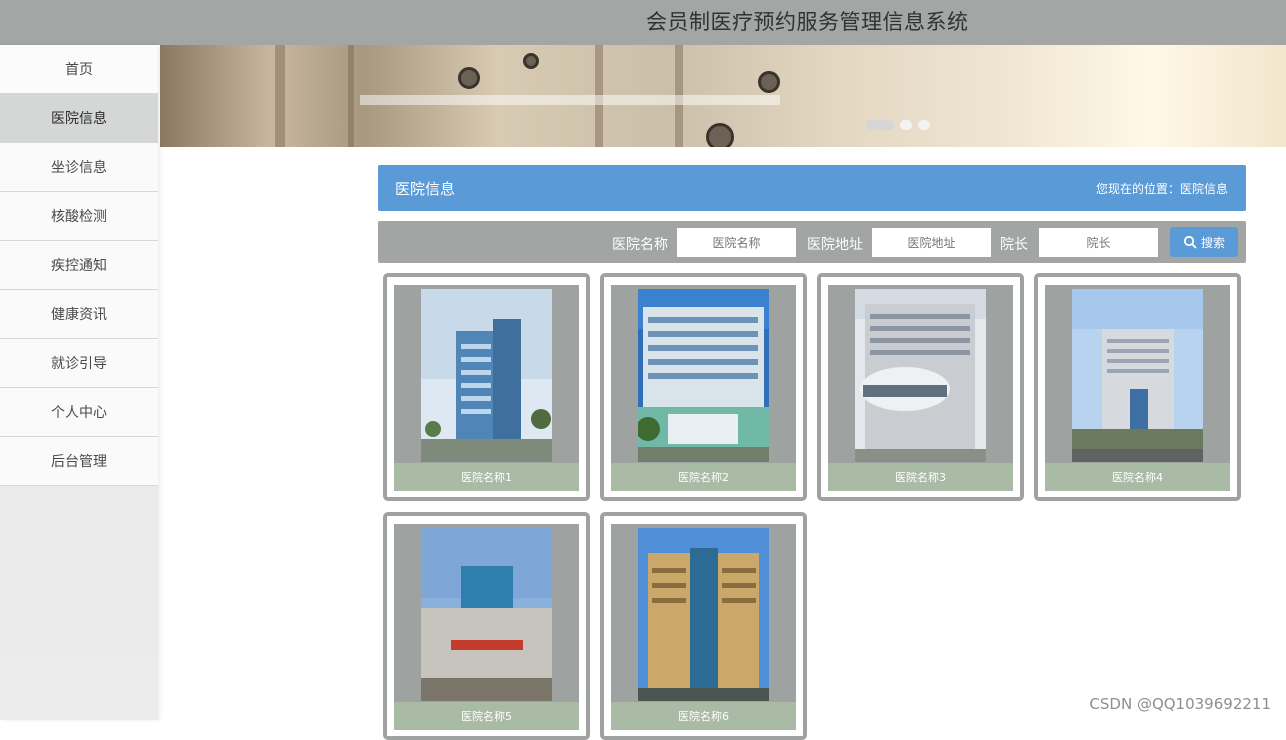 The width and height of the screenshot is (1286, 740). I want to click on sidebar-item-hospital-info: 医院信息, so click(79, 118).